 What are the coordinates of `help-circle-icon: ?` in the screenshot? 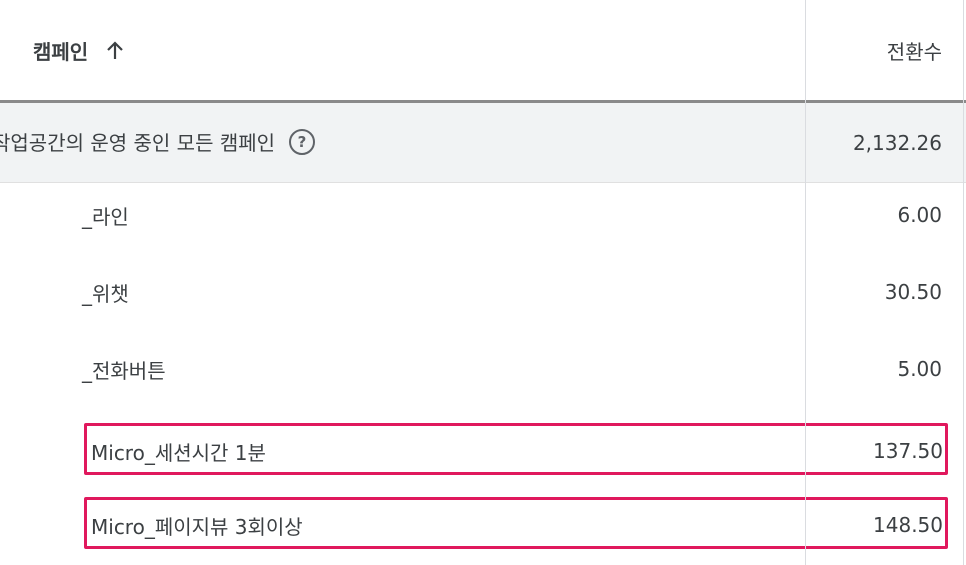 It's located at (302, 141).